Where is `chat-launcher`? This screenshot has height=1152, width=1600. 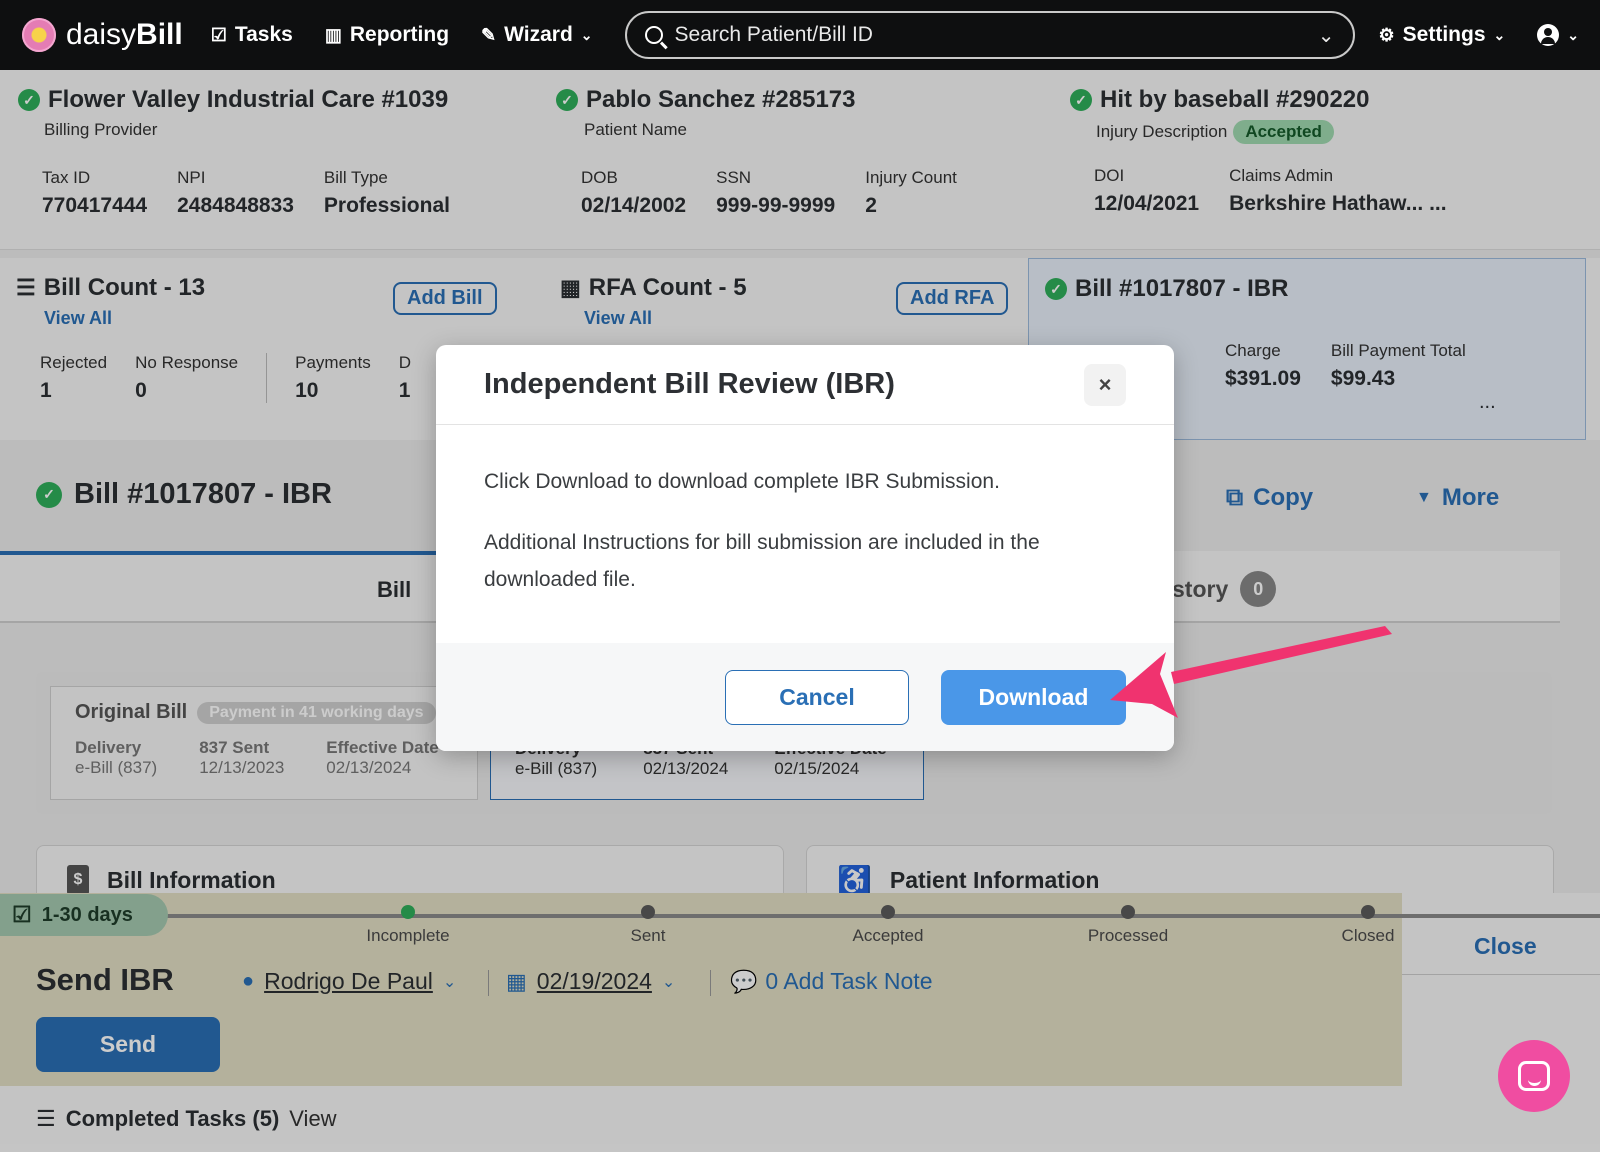
chat-launcher is located at coordinates (1534, 1076).